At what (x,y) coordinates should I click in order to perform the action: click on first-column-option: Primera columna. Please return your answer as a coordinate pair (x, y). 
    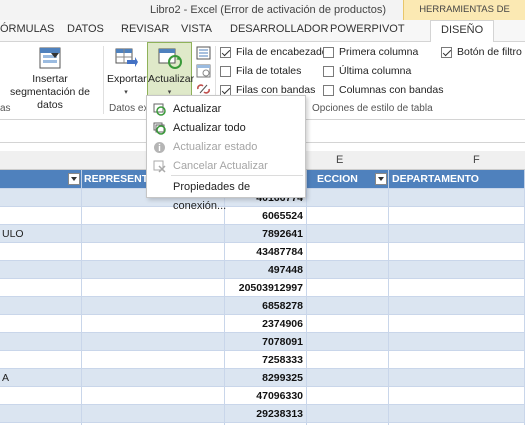
    Looking at the image, I should click on (370, 52).